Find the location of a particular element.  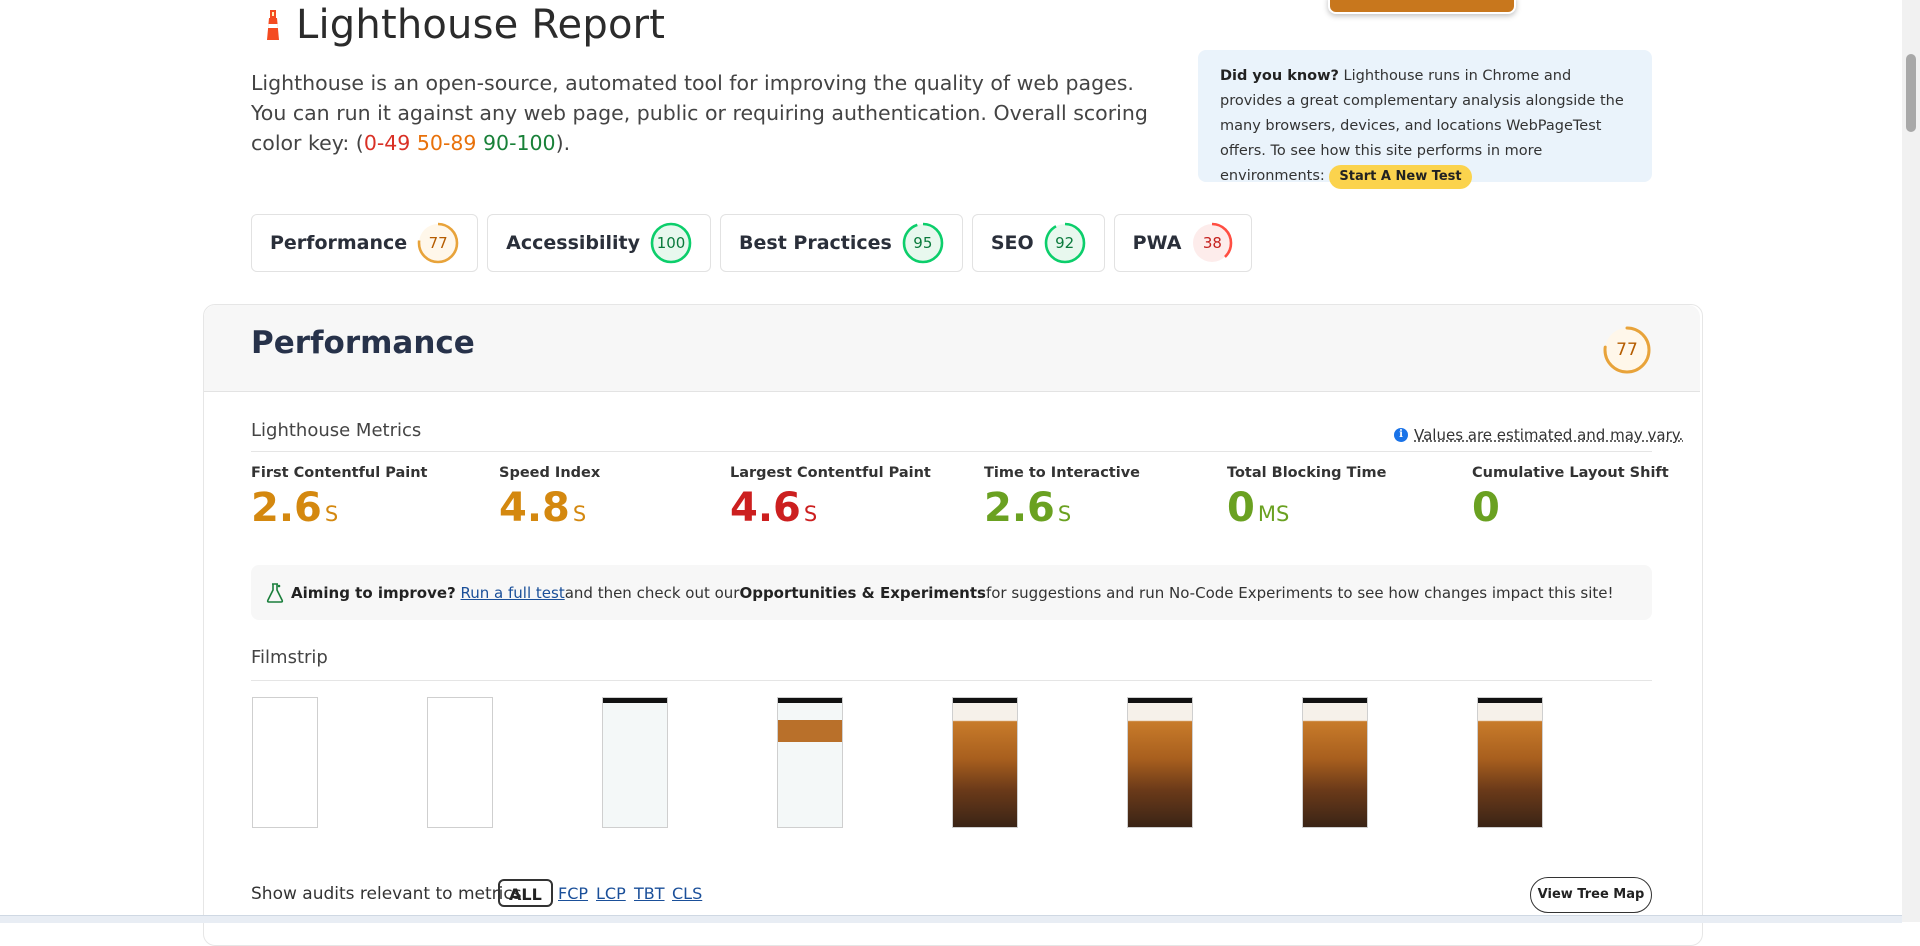

audit-filter-lcp: LCP is located at coordinates (611, 893).